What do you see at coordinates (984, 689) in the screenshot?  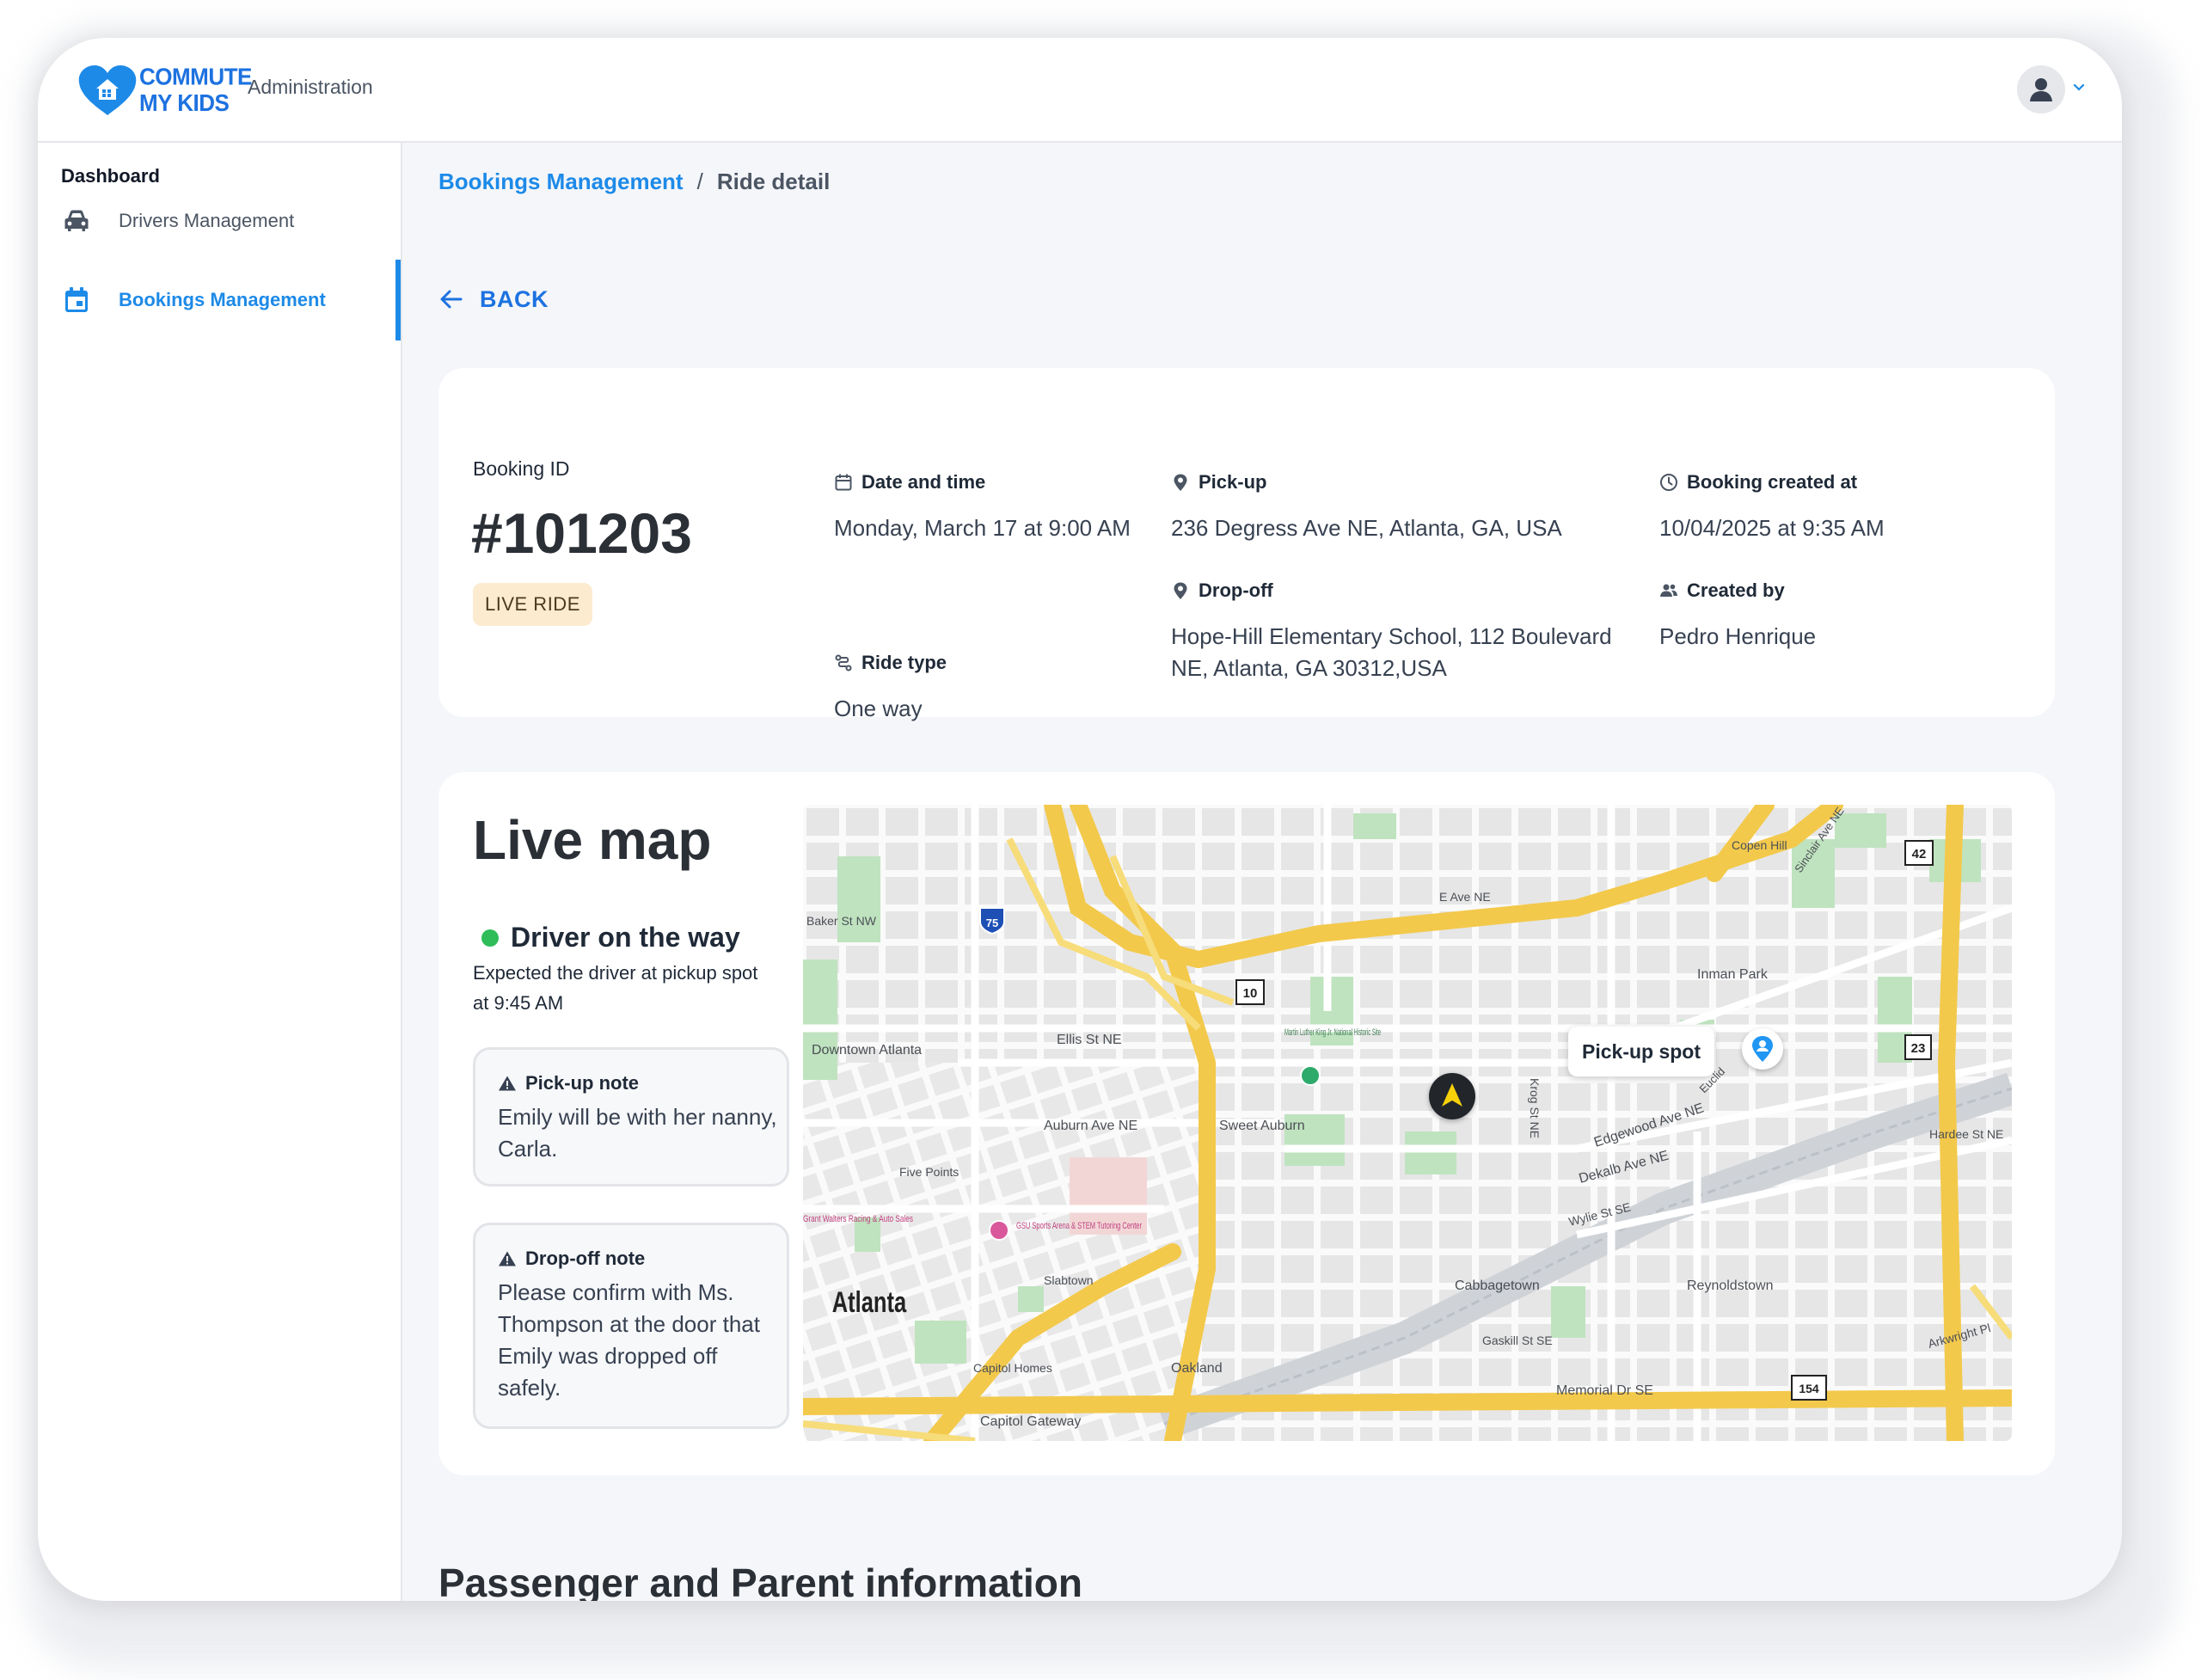 I see `ride-type-field: Ride type One way` at bounding box center [984, 689].